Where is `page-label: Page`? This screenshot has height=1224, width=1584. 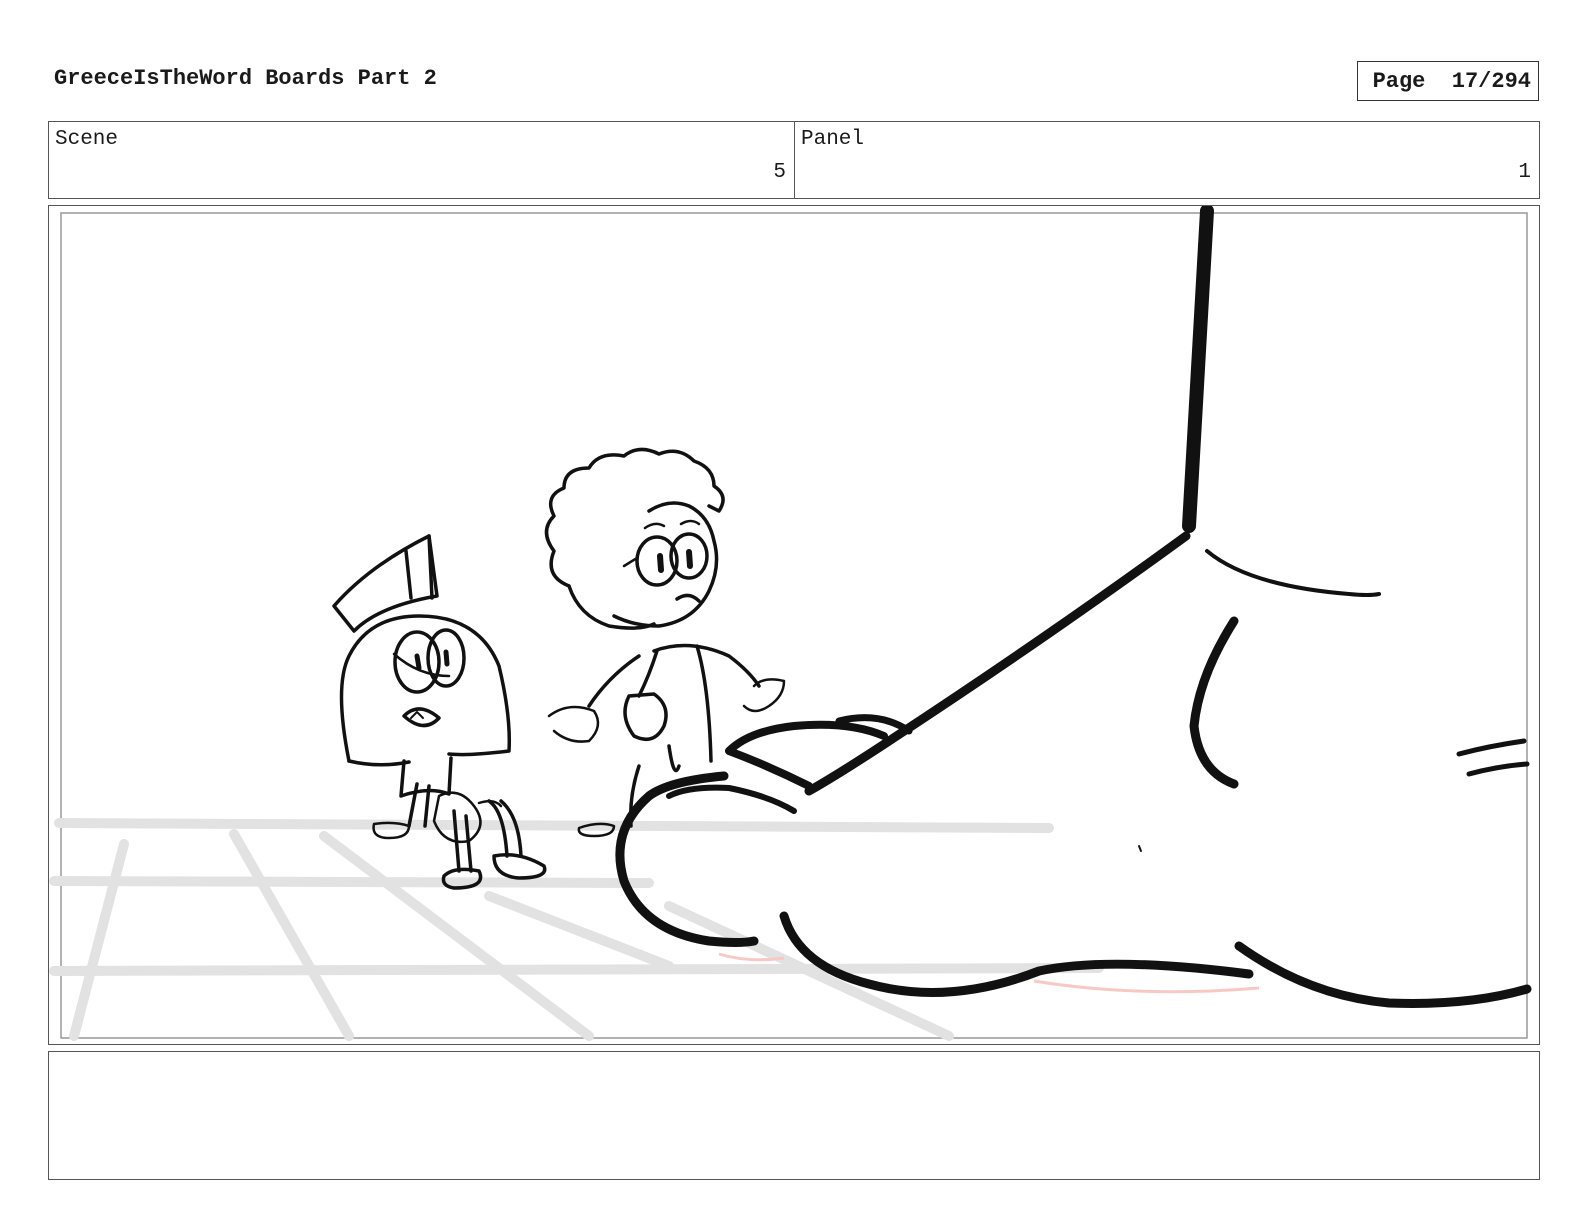 page-label: Page is located at coordinates (1399, 81).